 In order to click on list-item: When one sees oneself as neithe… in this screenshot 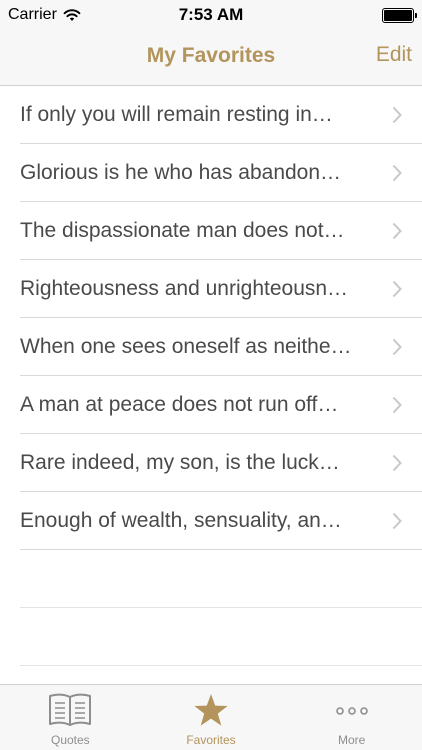, I will do `click(211, 347)`.